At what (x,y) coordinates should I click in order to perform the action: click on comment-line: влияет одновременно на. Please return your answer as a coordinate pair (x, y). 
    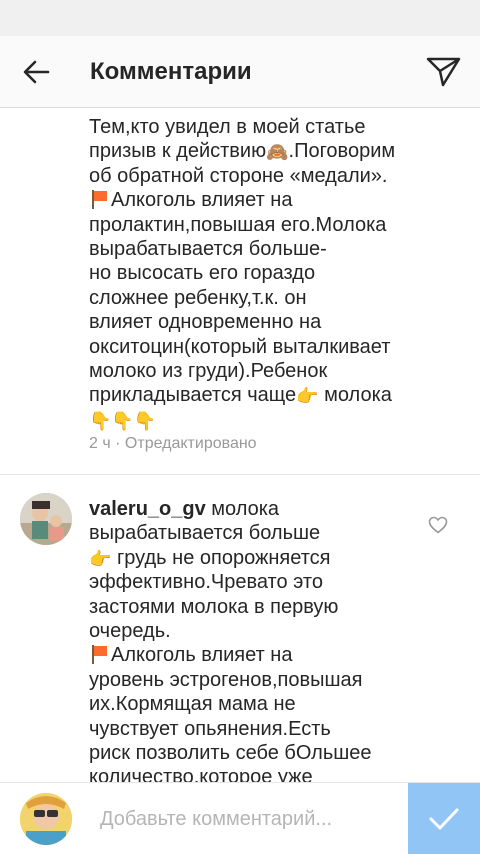
    Looking at the image, I should click on (205, 322).